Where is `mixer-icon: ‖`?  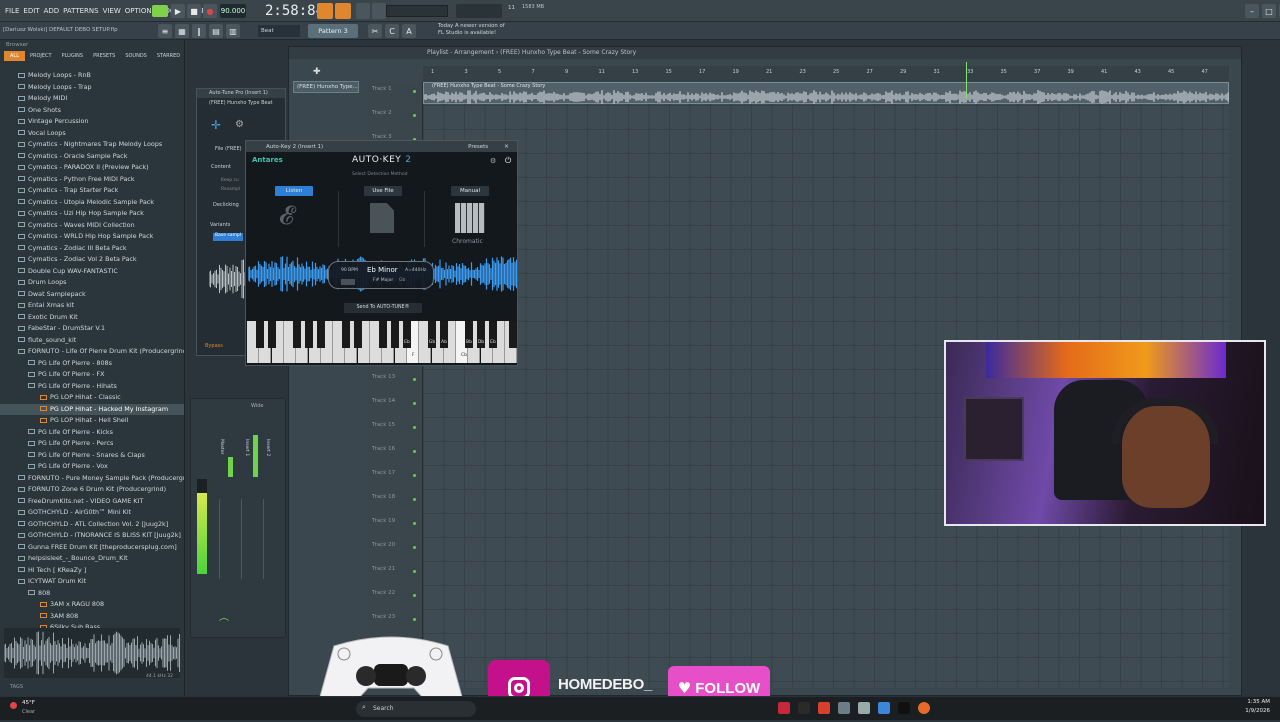 mixer-icon: ‖ is located at coordinates (199, 31).